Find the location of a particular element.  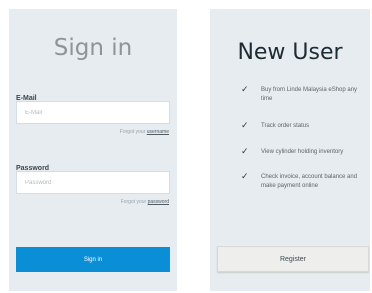

password-field is located at coordinates (93, 182).